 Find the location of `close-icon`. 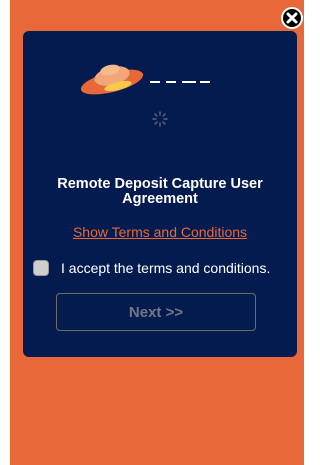

close-icon is located at coordinates (292, 18).